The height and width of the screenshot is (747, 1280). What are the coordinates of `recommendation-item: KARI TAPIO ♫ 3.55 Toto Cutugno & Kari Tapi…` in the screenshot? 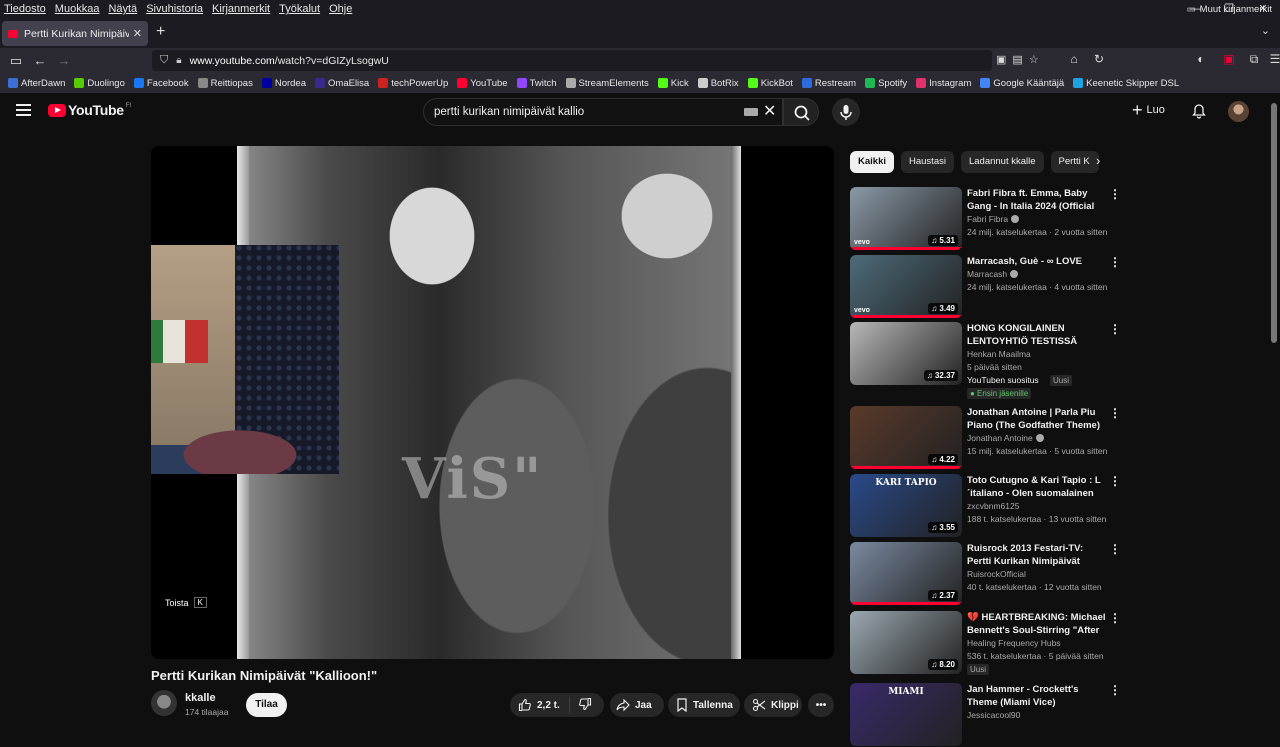 It's located at (986, 506).